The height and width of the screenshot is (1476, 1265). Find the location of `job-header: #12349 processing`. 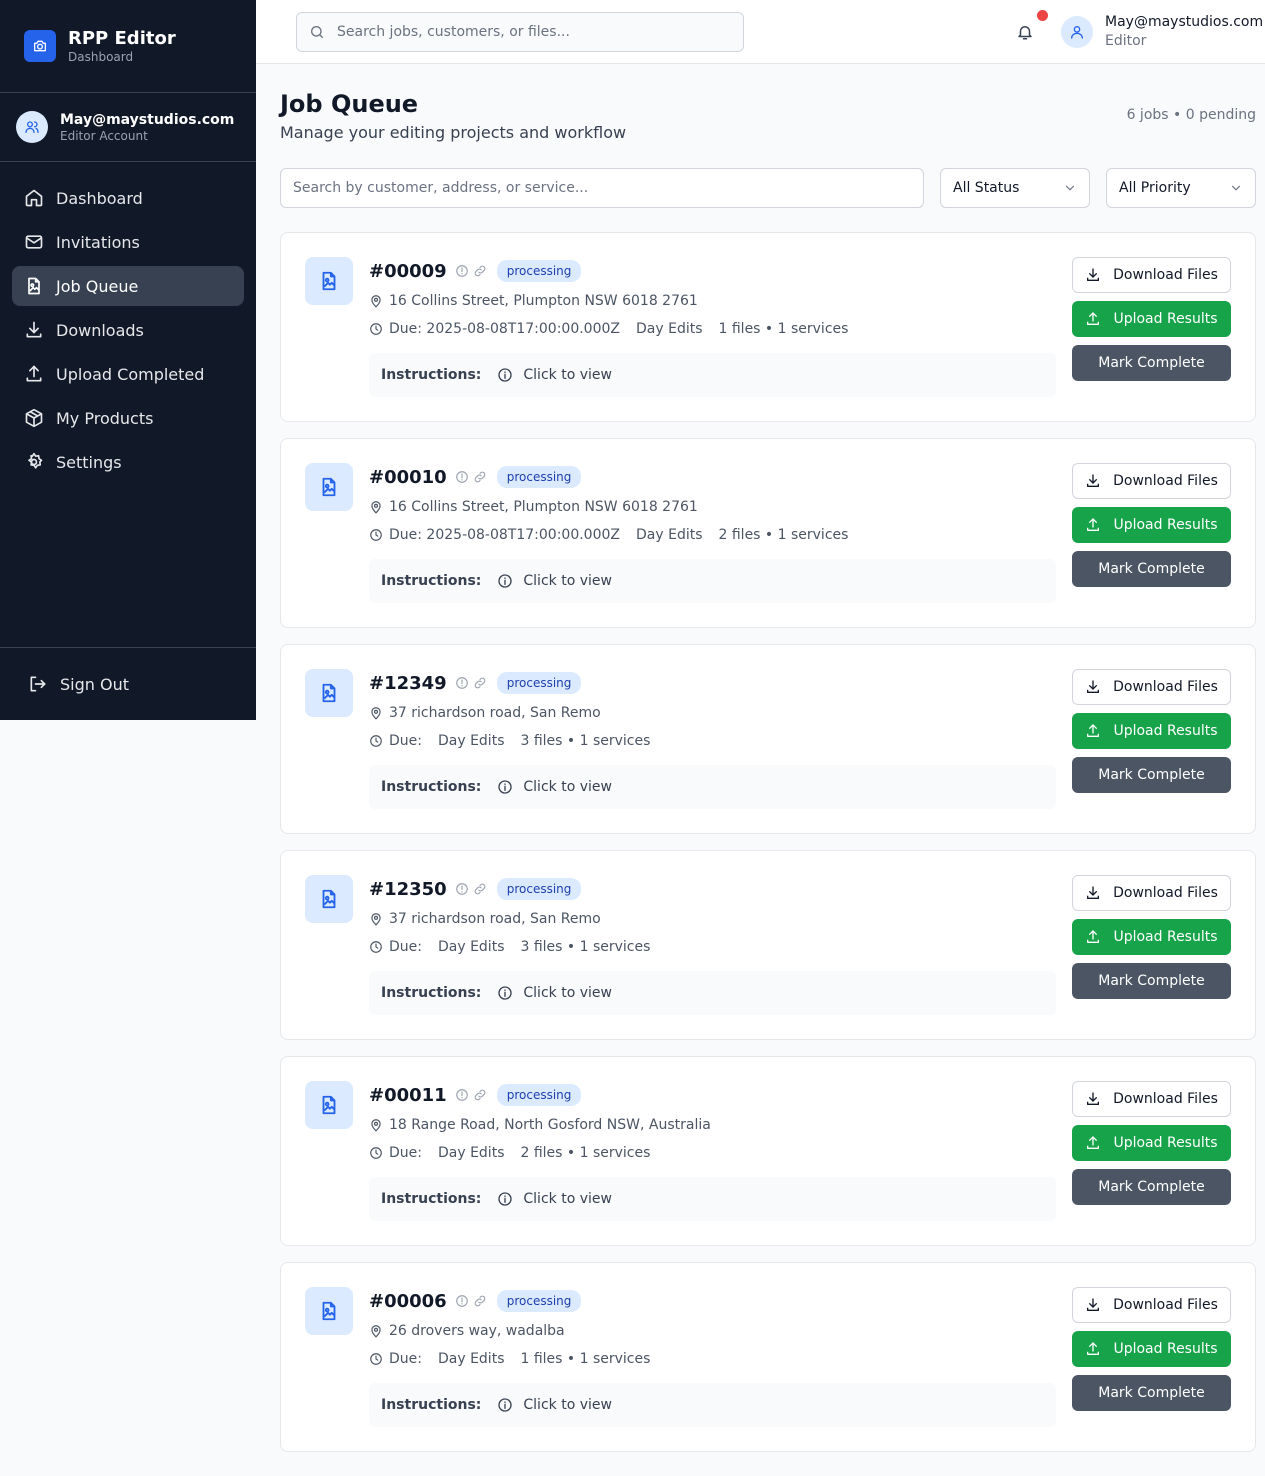

job-header: #12349 processing is located at coordinates (475, 683).